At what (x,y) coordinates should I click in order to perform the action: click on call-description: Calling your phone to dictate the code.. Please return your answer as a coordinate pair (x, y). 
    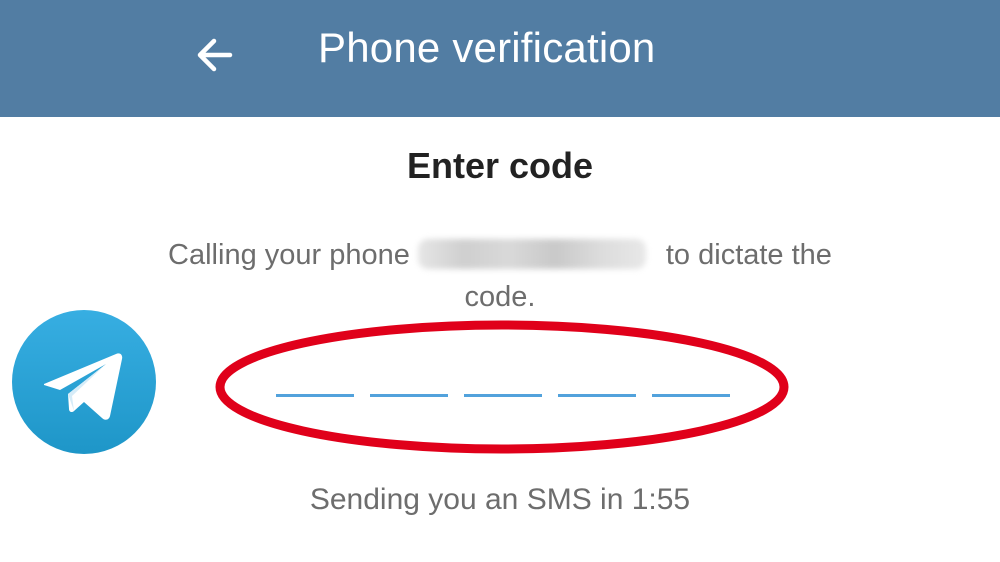
    Looking at the image, I should click on (500, 276).